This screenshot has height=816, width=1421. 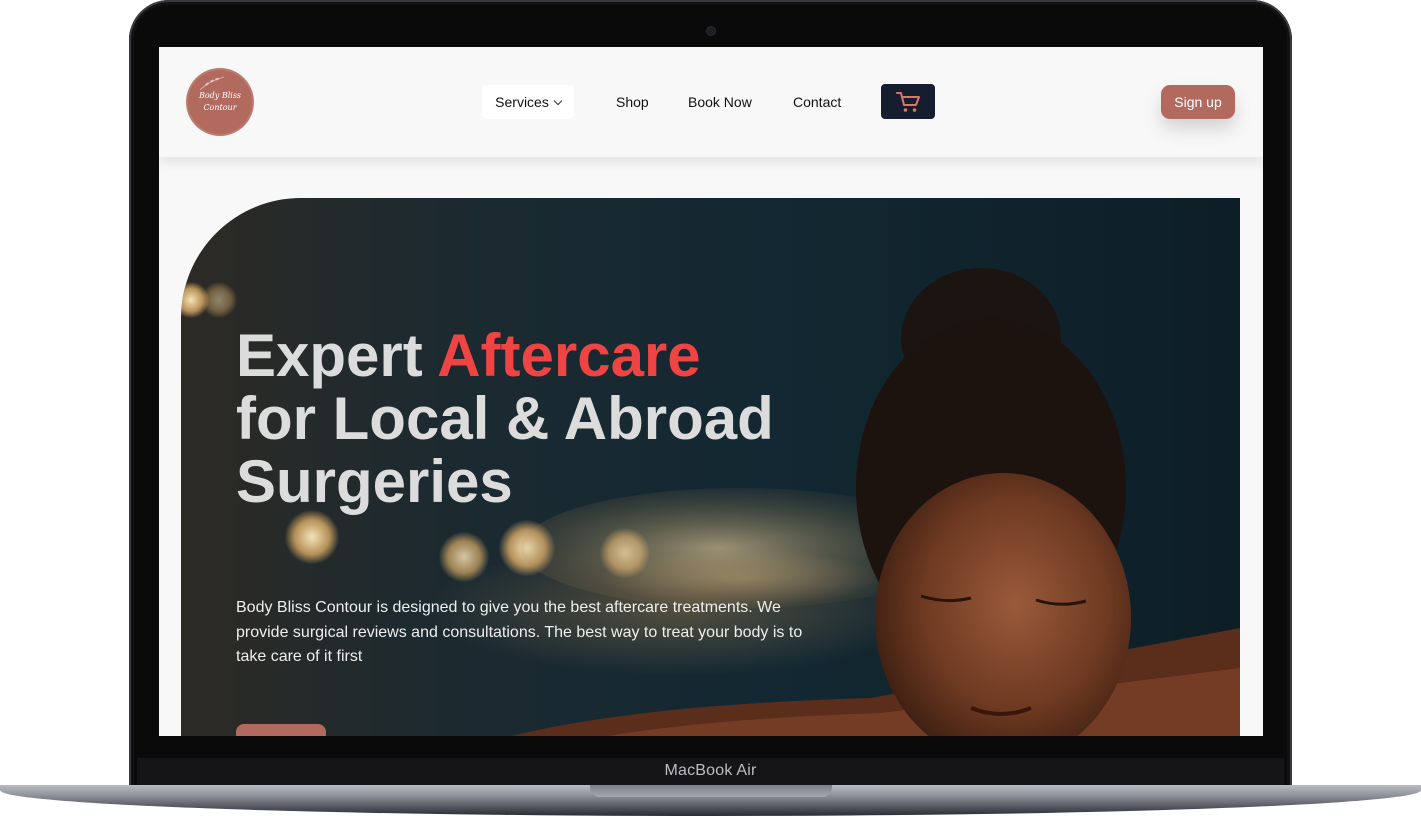 I want to click on nav-services-dropdown: Services, so click(x=528, y=102).